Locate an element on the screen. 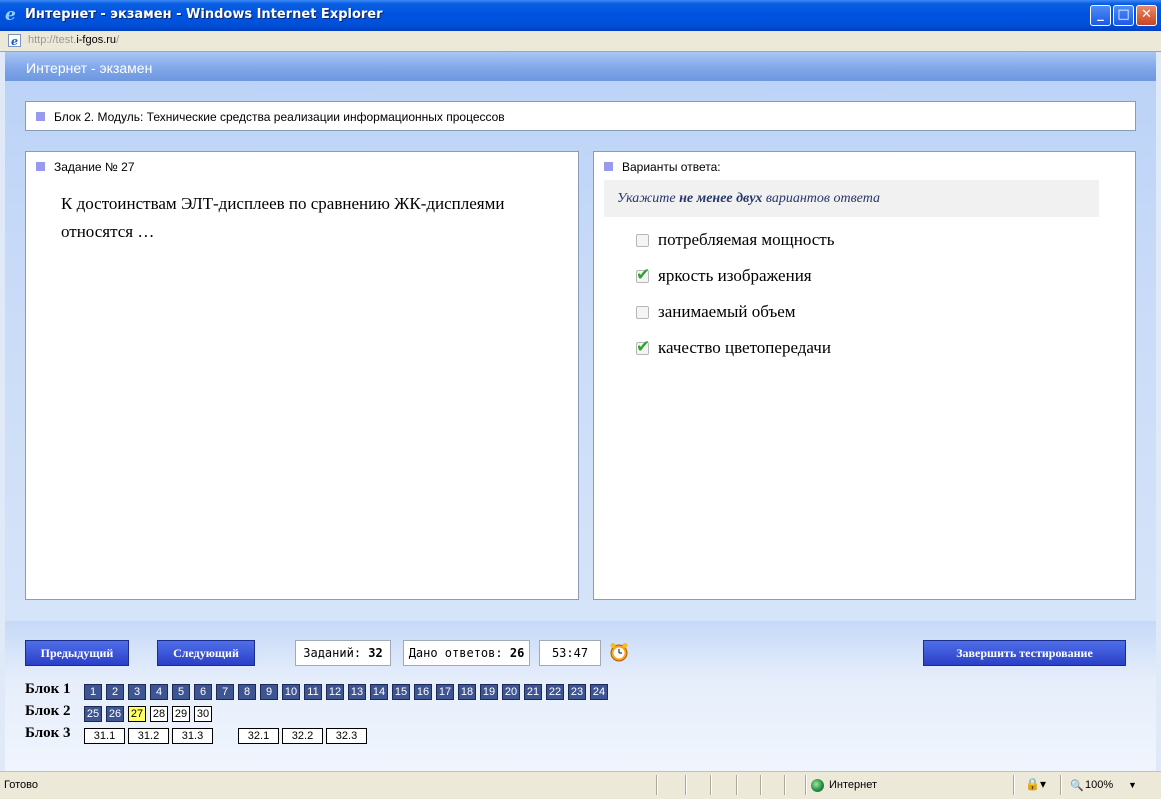  question-nav-29: 29 is located at coordinates (181, 714).